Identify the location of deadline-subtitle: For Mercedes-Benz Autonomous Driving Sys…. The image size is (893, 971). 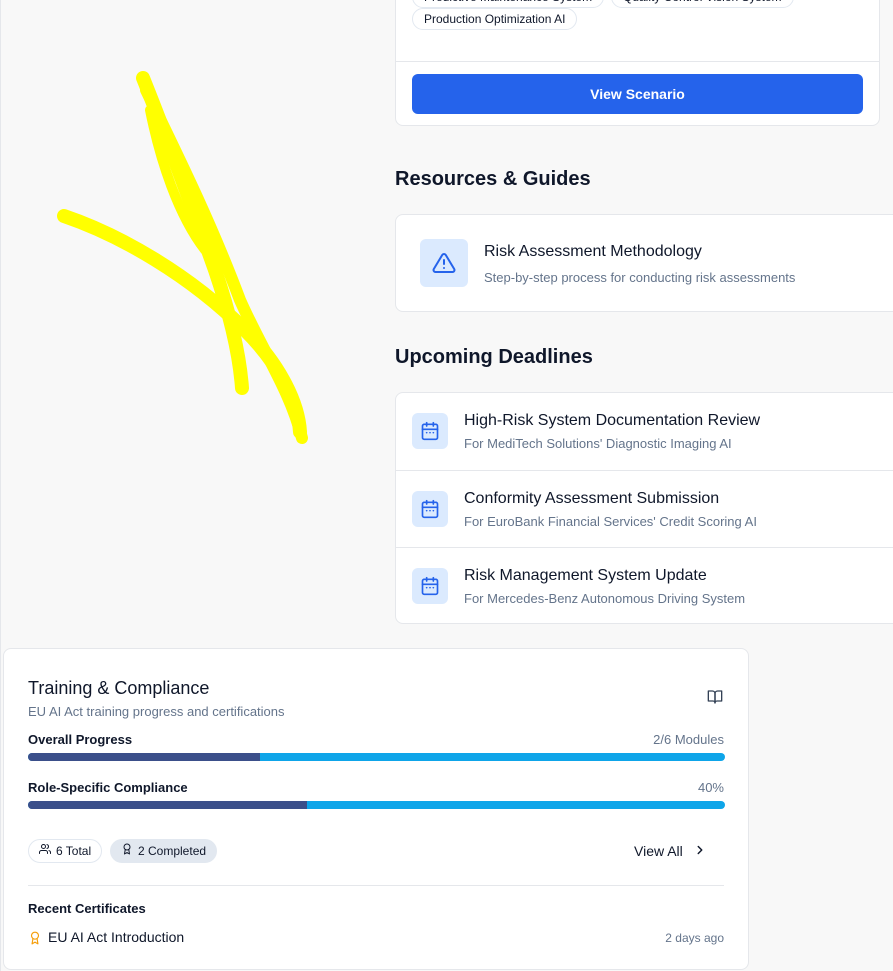
(605, 598).